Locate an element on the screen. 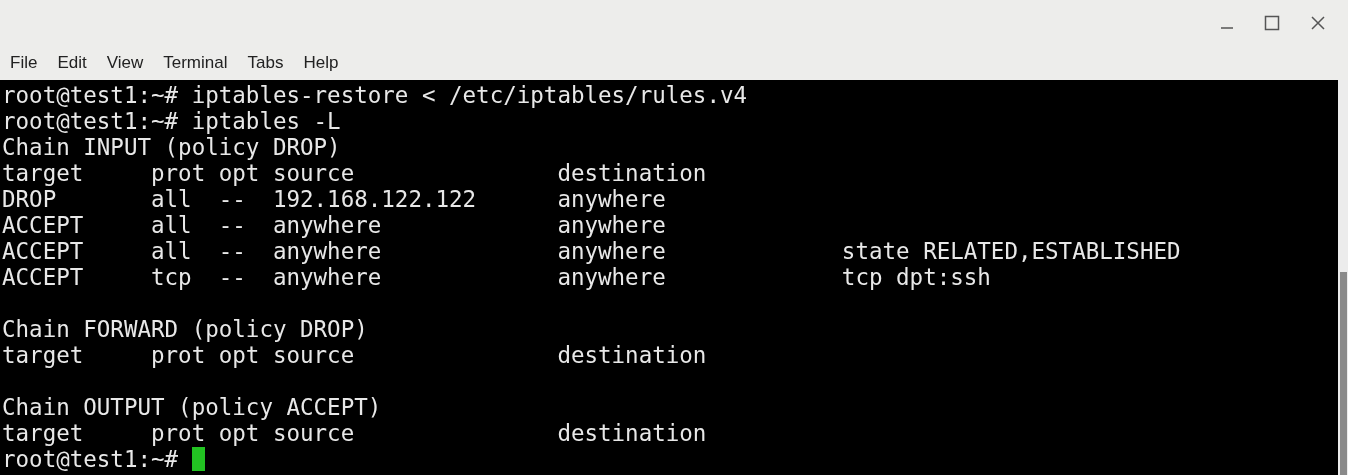 This screenshot has width=1348, height=475. terminal-line: root@test1:~# iptables -L is located at coordinates (171, 121).